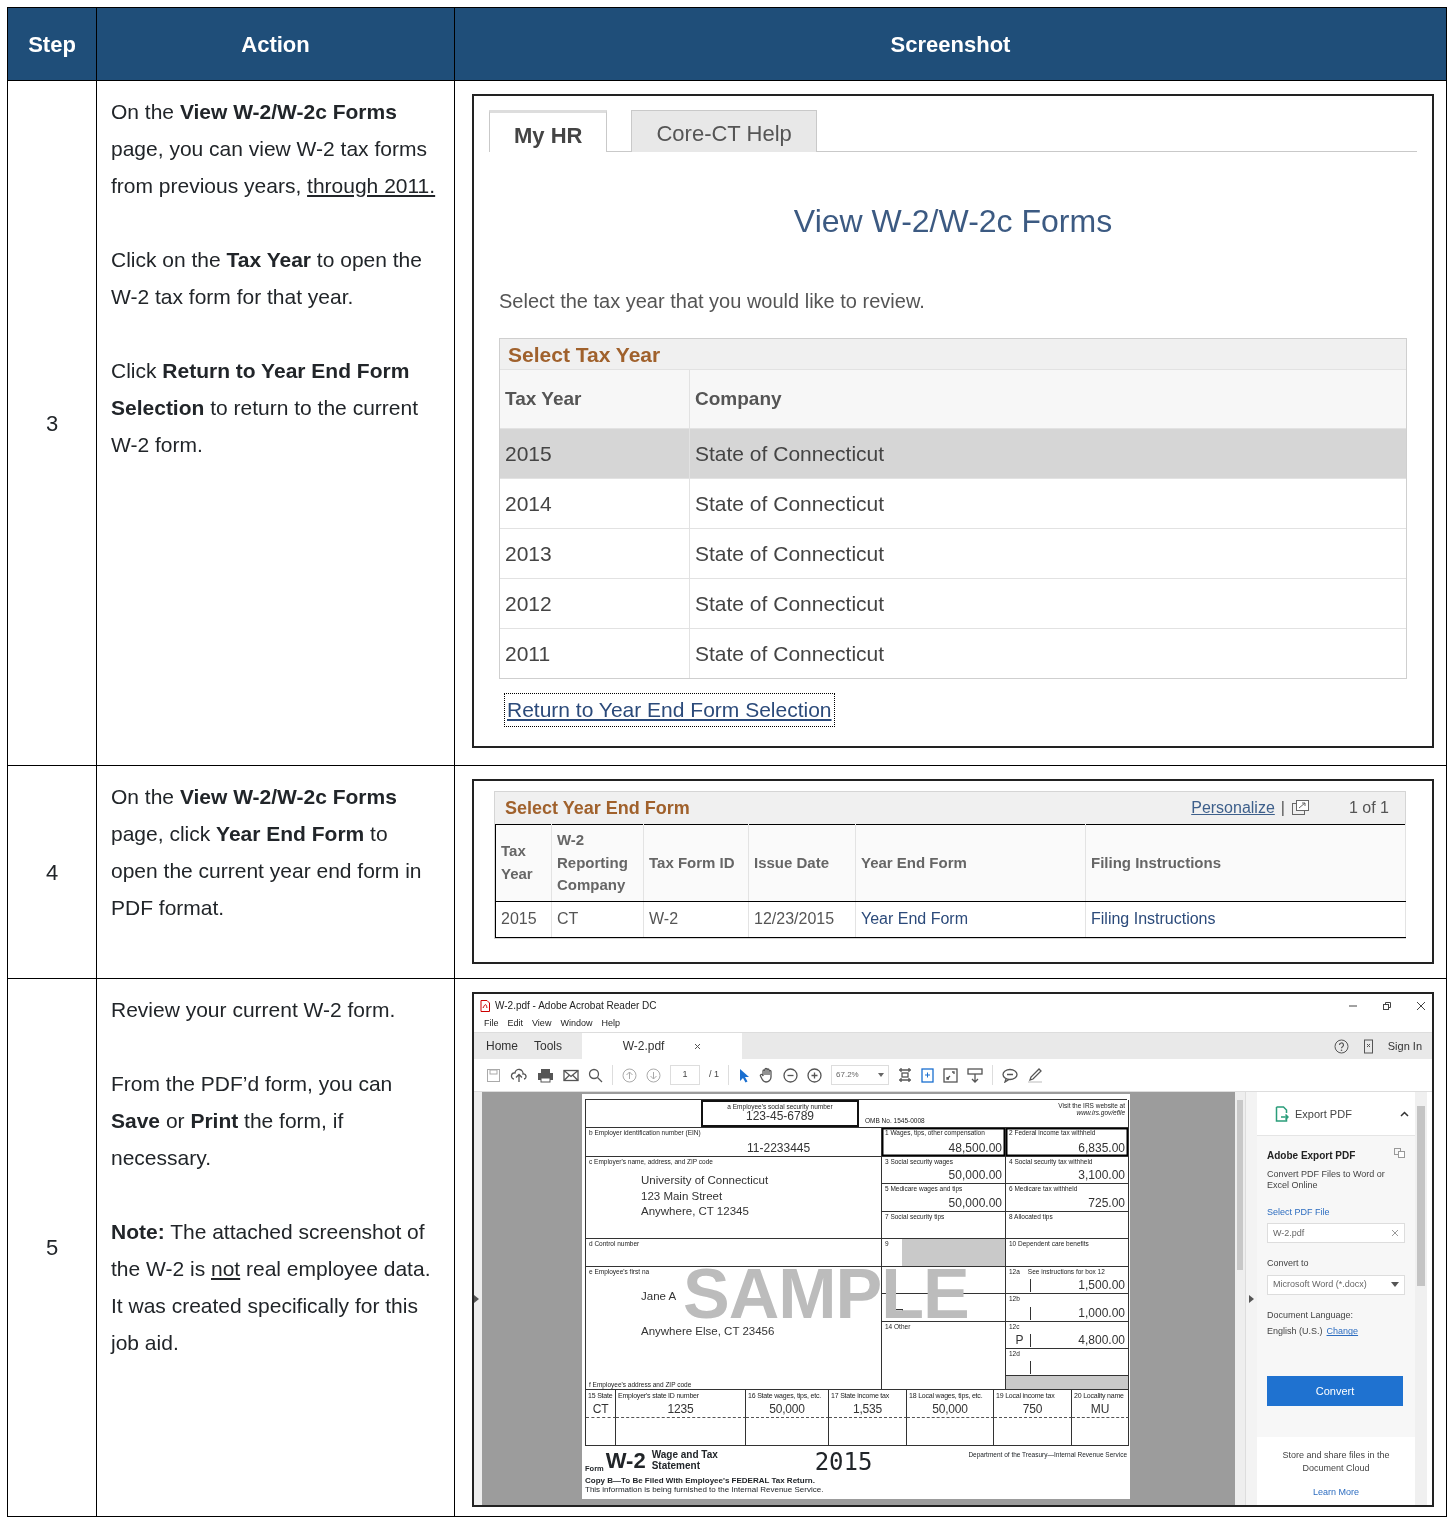 The width and height of the screenshot is (1452, 1521). What do you see at coordinates (1035, 1075) in the screenshot?
I see `pen-icon` at bounding box center [1035, 1075].